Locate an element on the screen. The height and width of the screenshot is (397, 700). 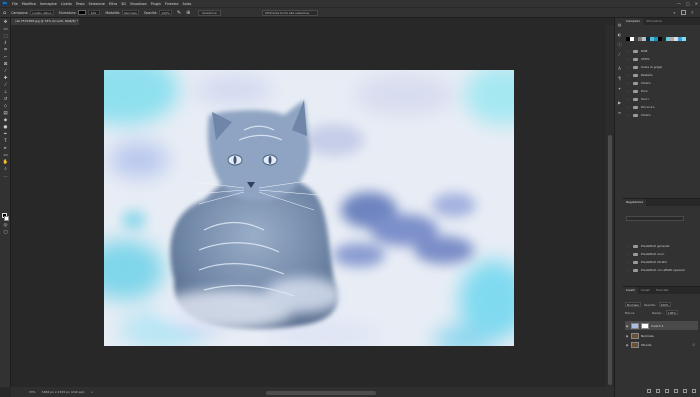
move-tool-icon: ✥ is located at coordinates (5, 23).